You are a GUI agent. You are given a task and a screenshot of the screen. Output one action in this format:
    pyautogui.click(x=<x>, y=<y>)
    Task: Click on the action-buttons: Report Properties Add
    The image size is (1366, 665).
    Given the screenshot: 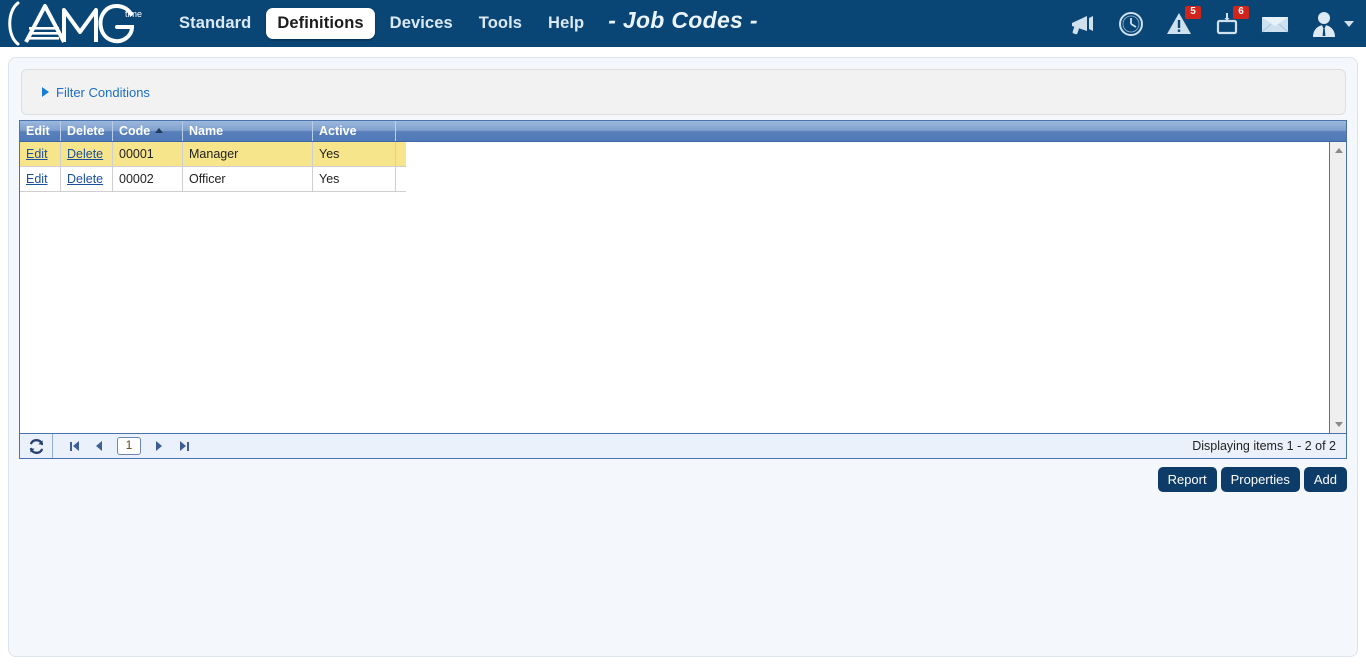 What is the action you would take?
    pyautogui.click(x=1252, y=479)
    